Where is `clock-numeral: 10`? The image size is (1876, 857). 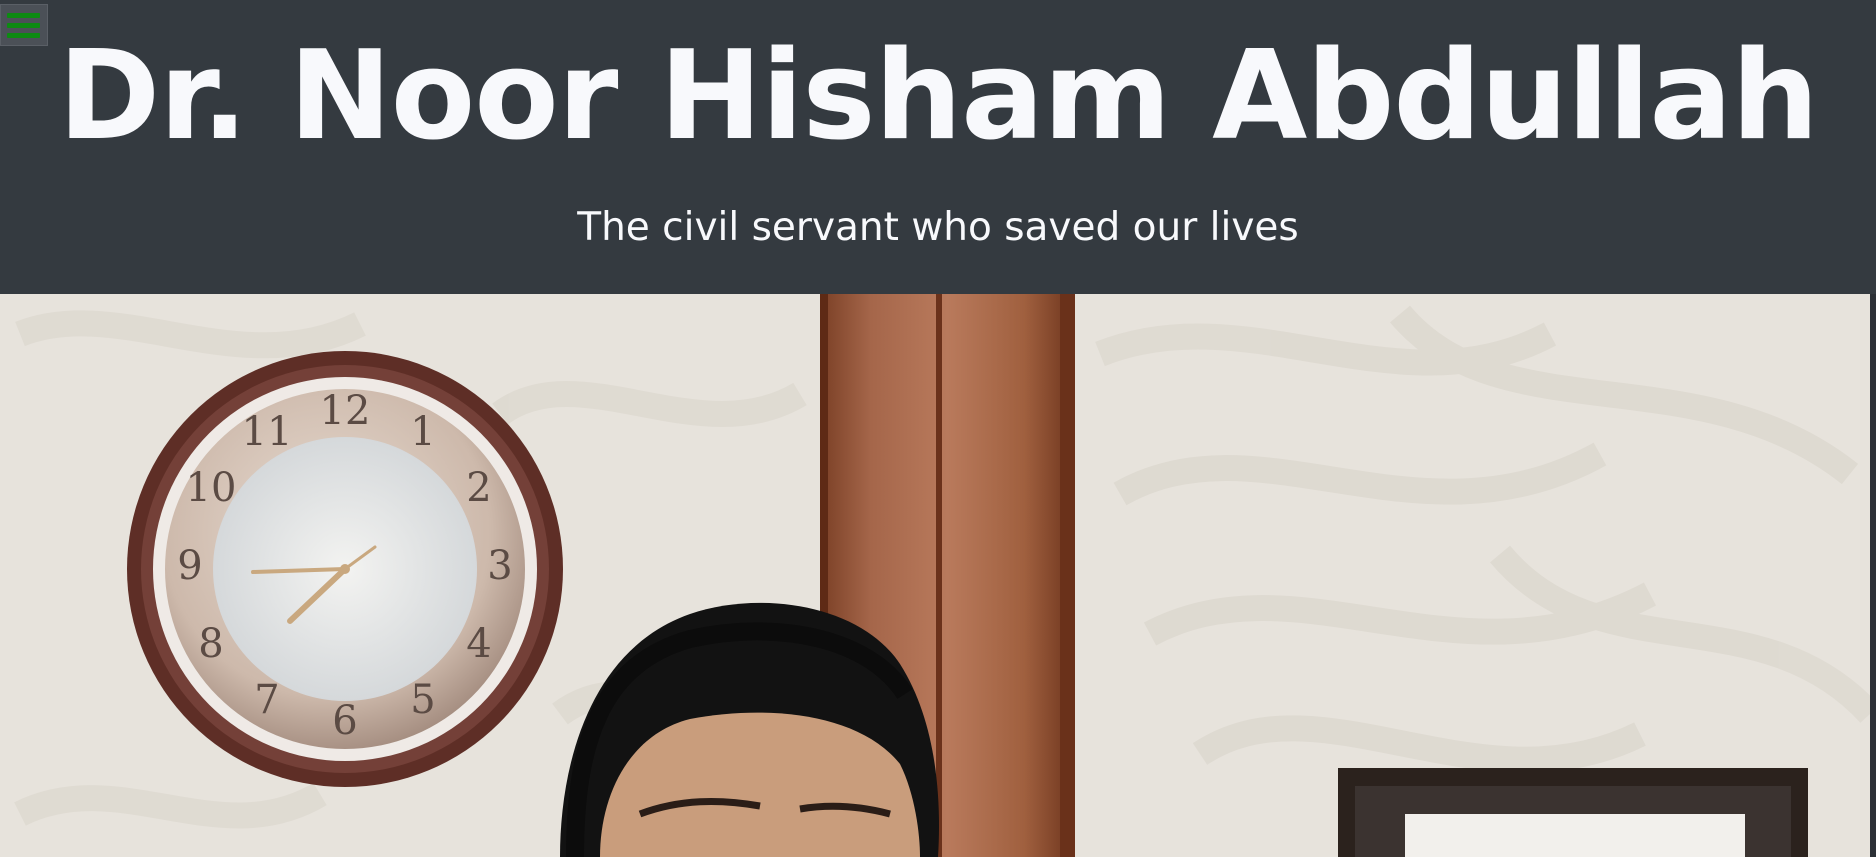 clock-numeral: 10 is located at coordinates (211, 488).